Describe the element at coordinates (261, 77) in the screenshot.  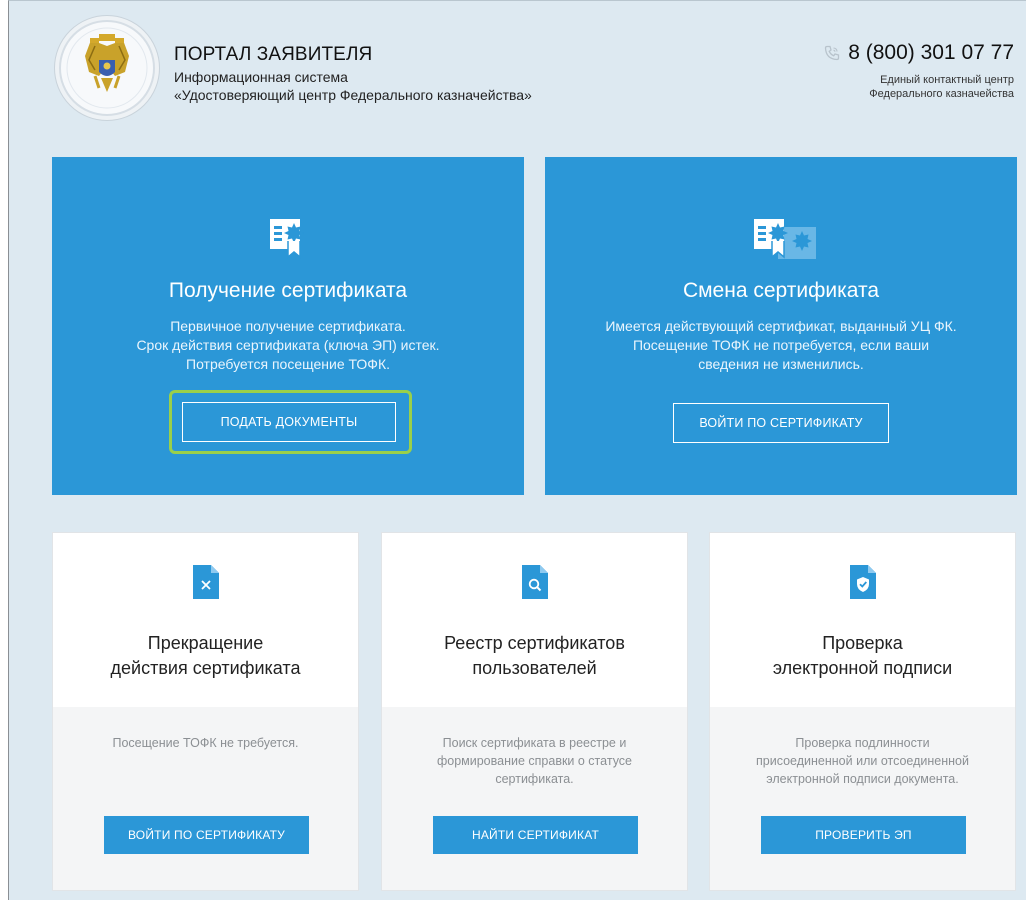
I see `portal-subtitle: Информационная система` at that location.